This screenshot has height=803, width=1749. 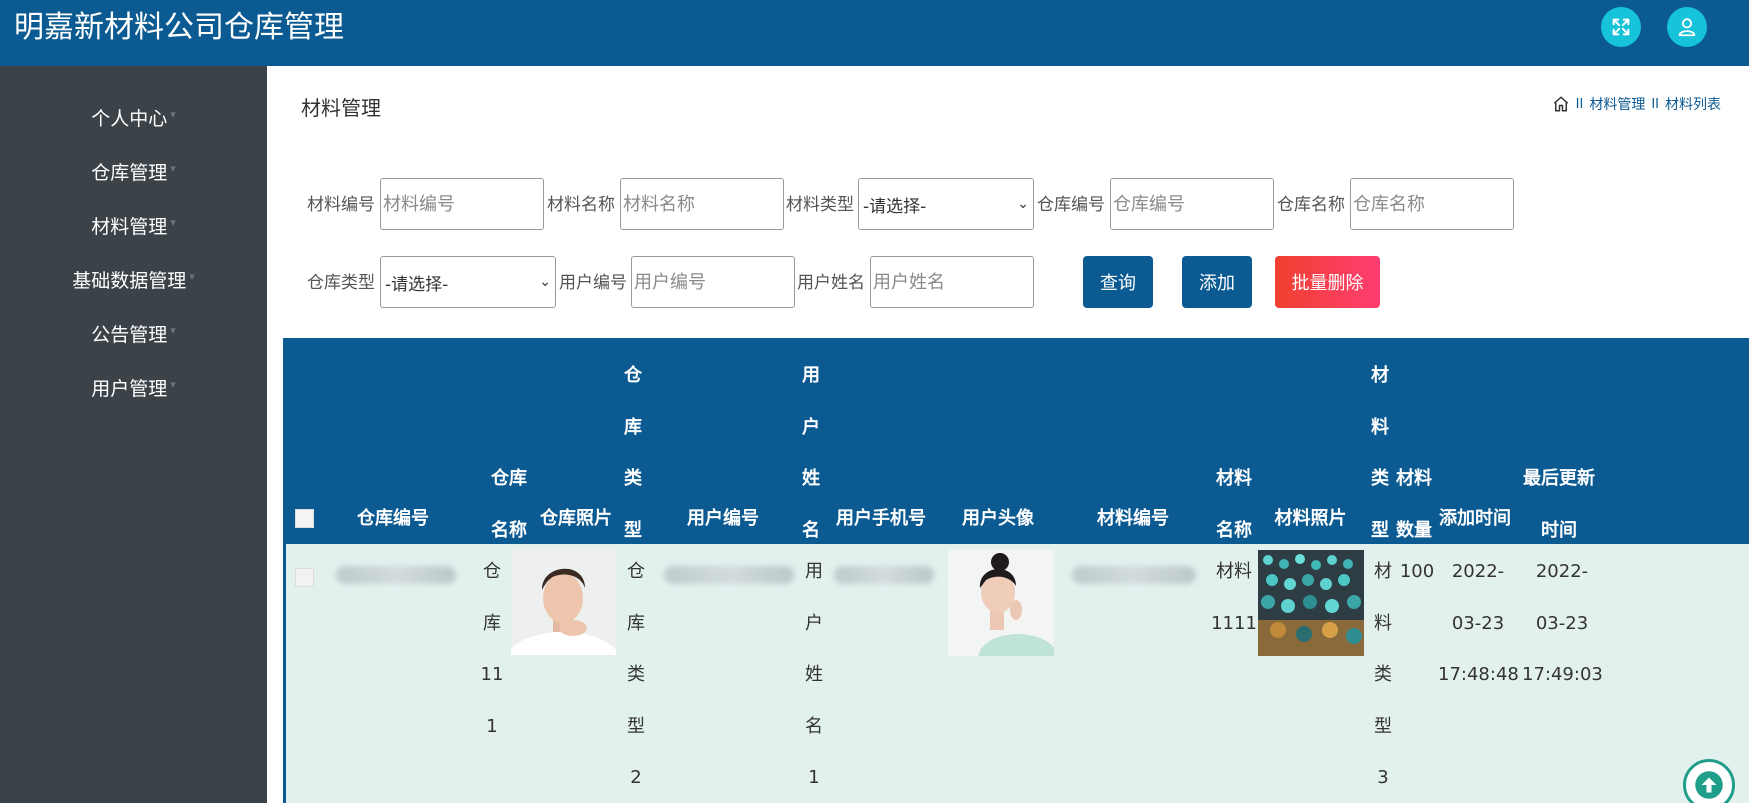 What do you see at coordinates (1380, 453) in the screenshot?
I see `th-material-type: 材料类型` at bounding box center [1380, 453].